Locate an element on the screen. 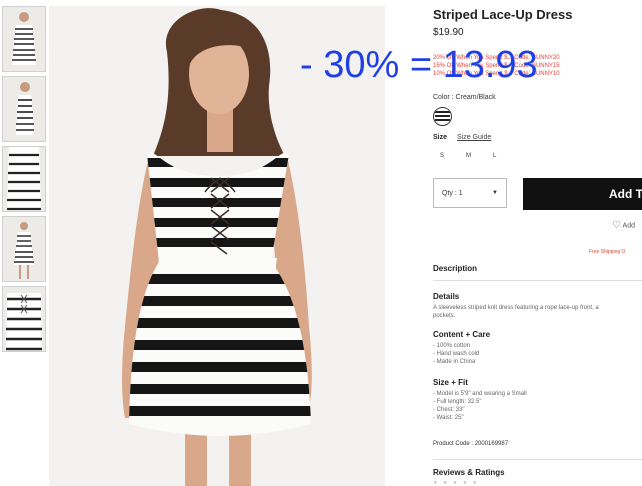  add-to-bag-button: Add T is located at coordinates (582, 194).